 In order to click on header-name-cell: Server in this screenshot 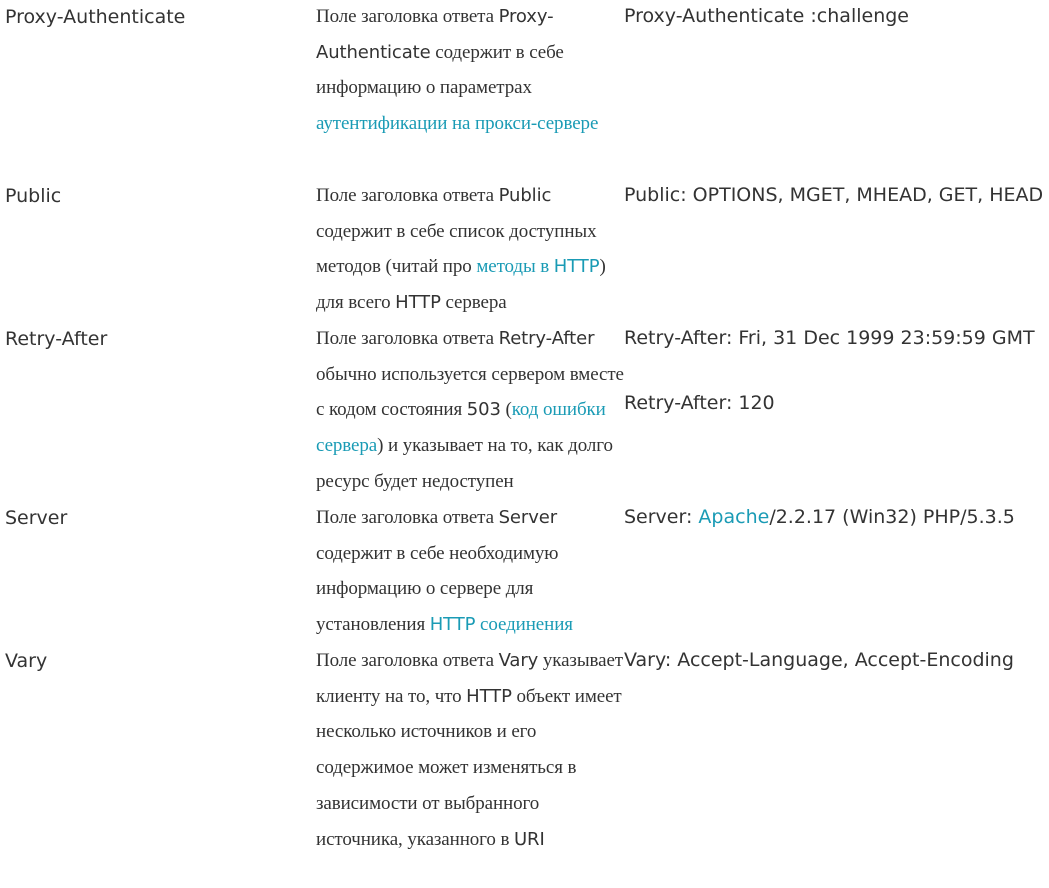, I will do `click(36, 518)`.